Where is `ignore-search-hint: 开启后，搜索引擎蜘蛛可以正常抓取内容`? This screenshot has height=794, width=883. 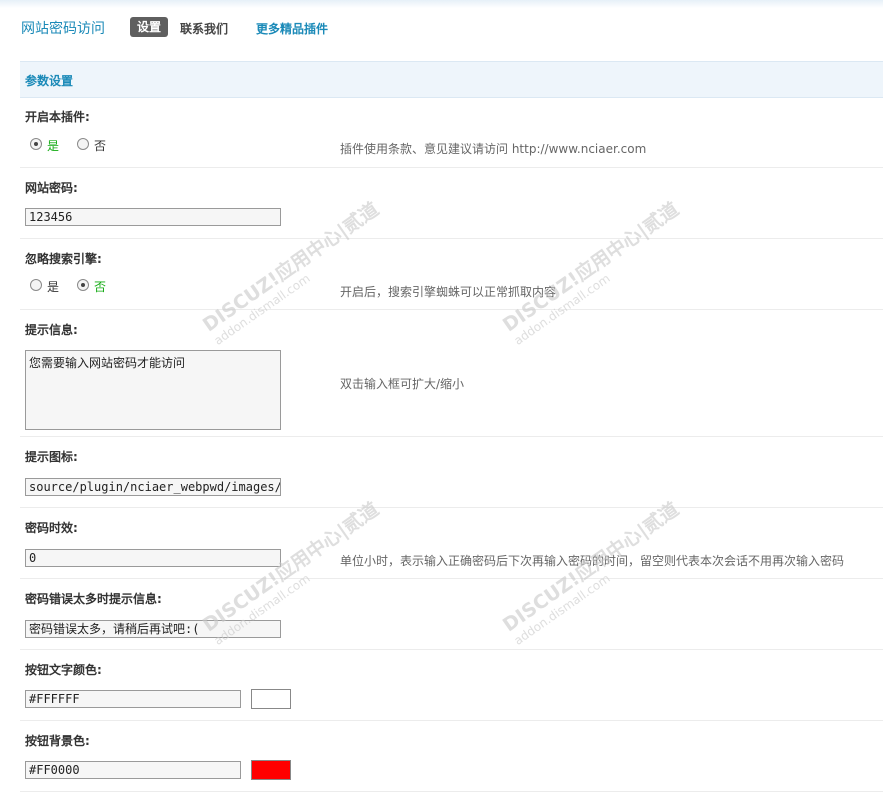
ignore-search-hint: 开启后，搜索引擎蜘蛛可以正常抓取内容 is located at coordinates (448, 292).